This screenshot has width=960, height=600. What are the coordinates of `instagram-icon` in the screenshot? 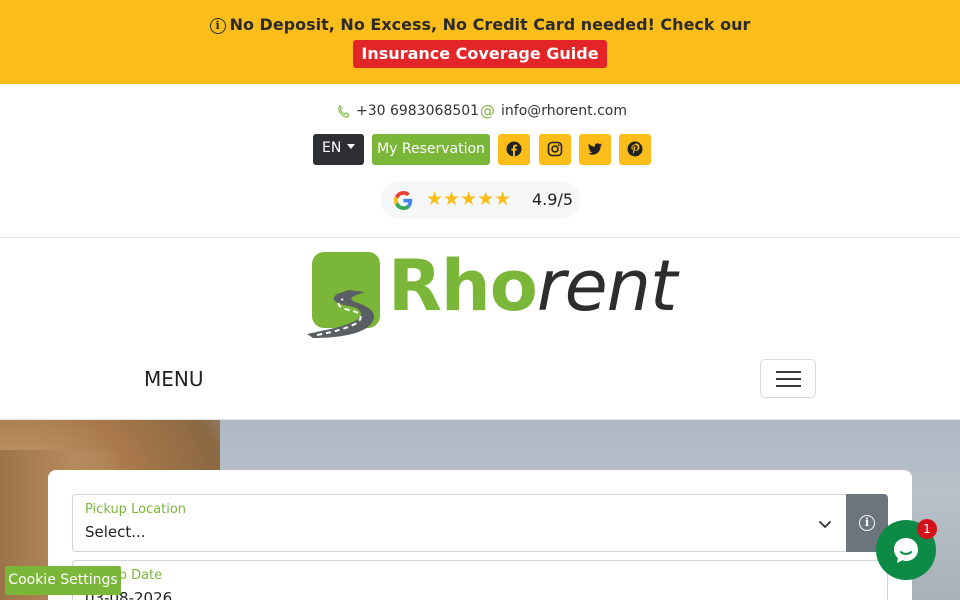 It's located at (555, 149).